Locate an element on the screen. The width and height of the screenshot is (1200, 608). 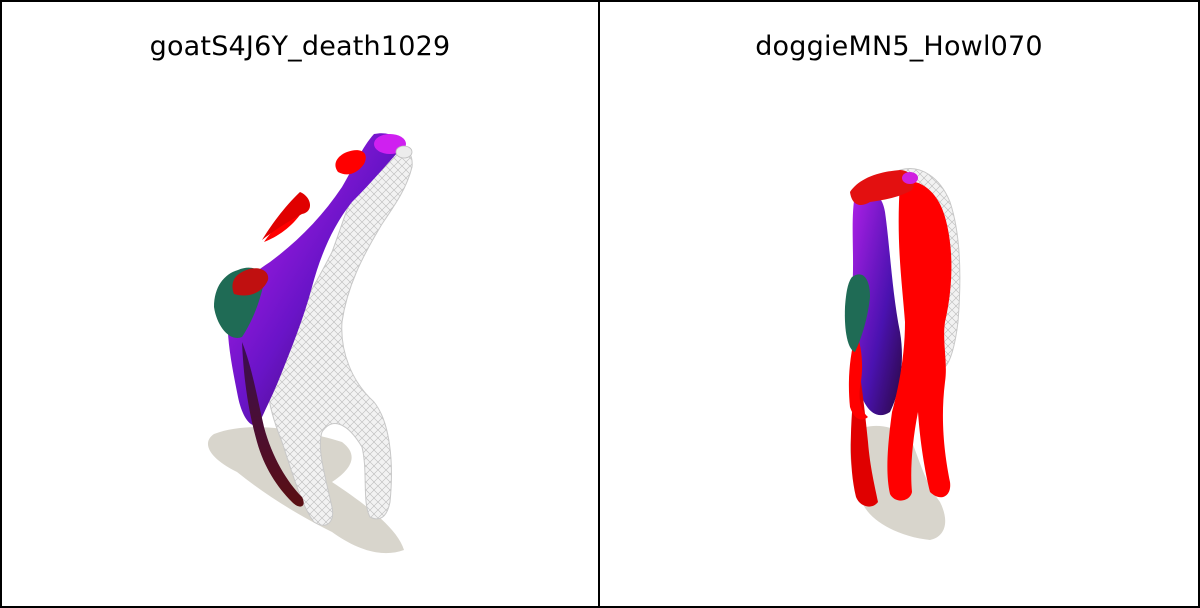
goat-mesh-render is located at coordinates (310, 343).